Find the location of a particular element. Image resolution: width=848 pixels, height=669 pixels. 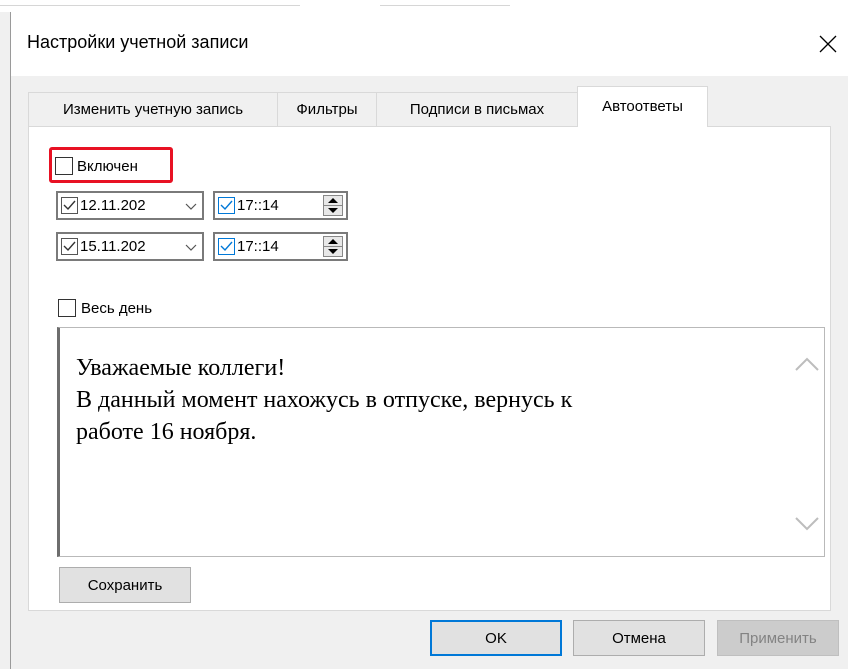

apply-button: Применить is located at coordinates (778, 638).